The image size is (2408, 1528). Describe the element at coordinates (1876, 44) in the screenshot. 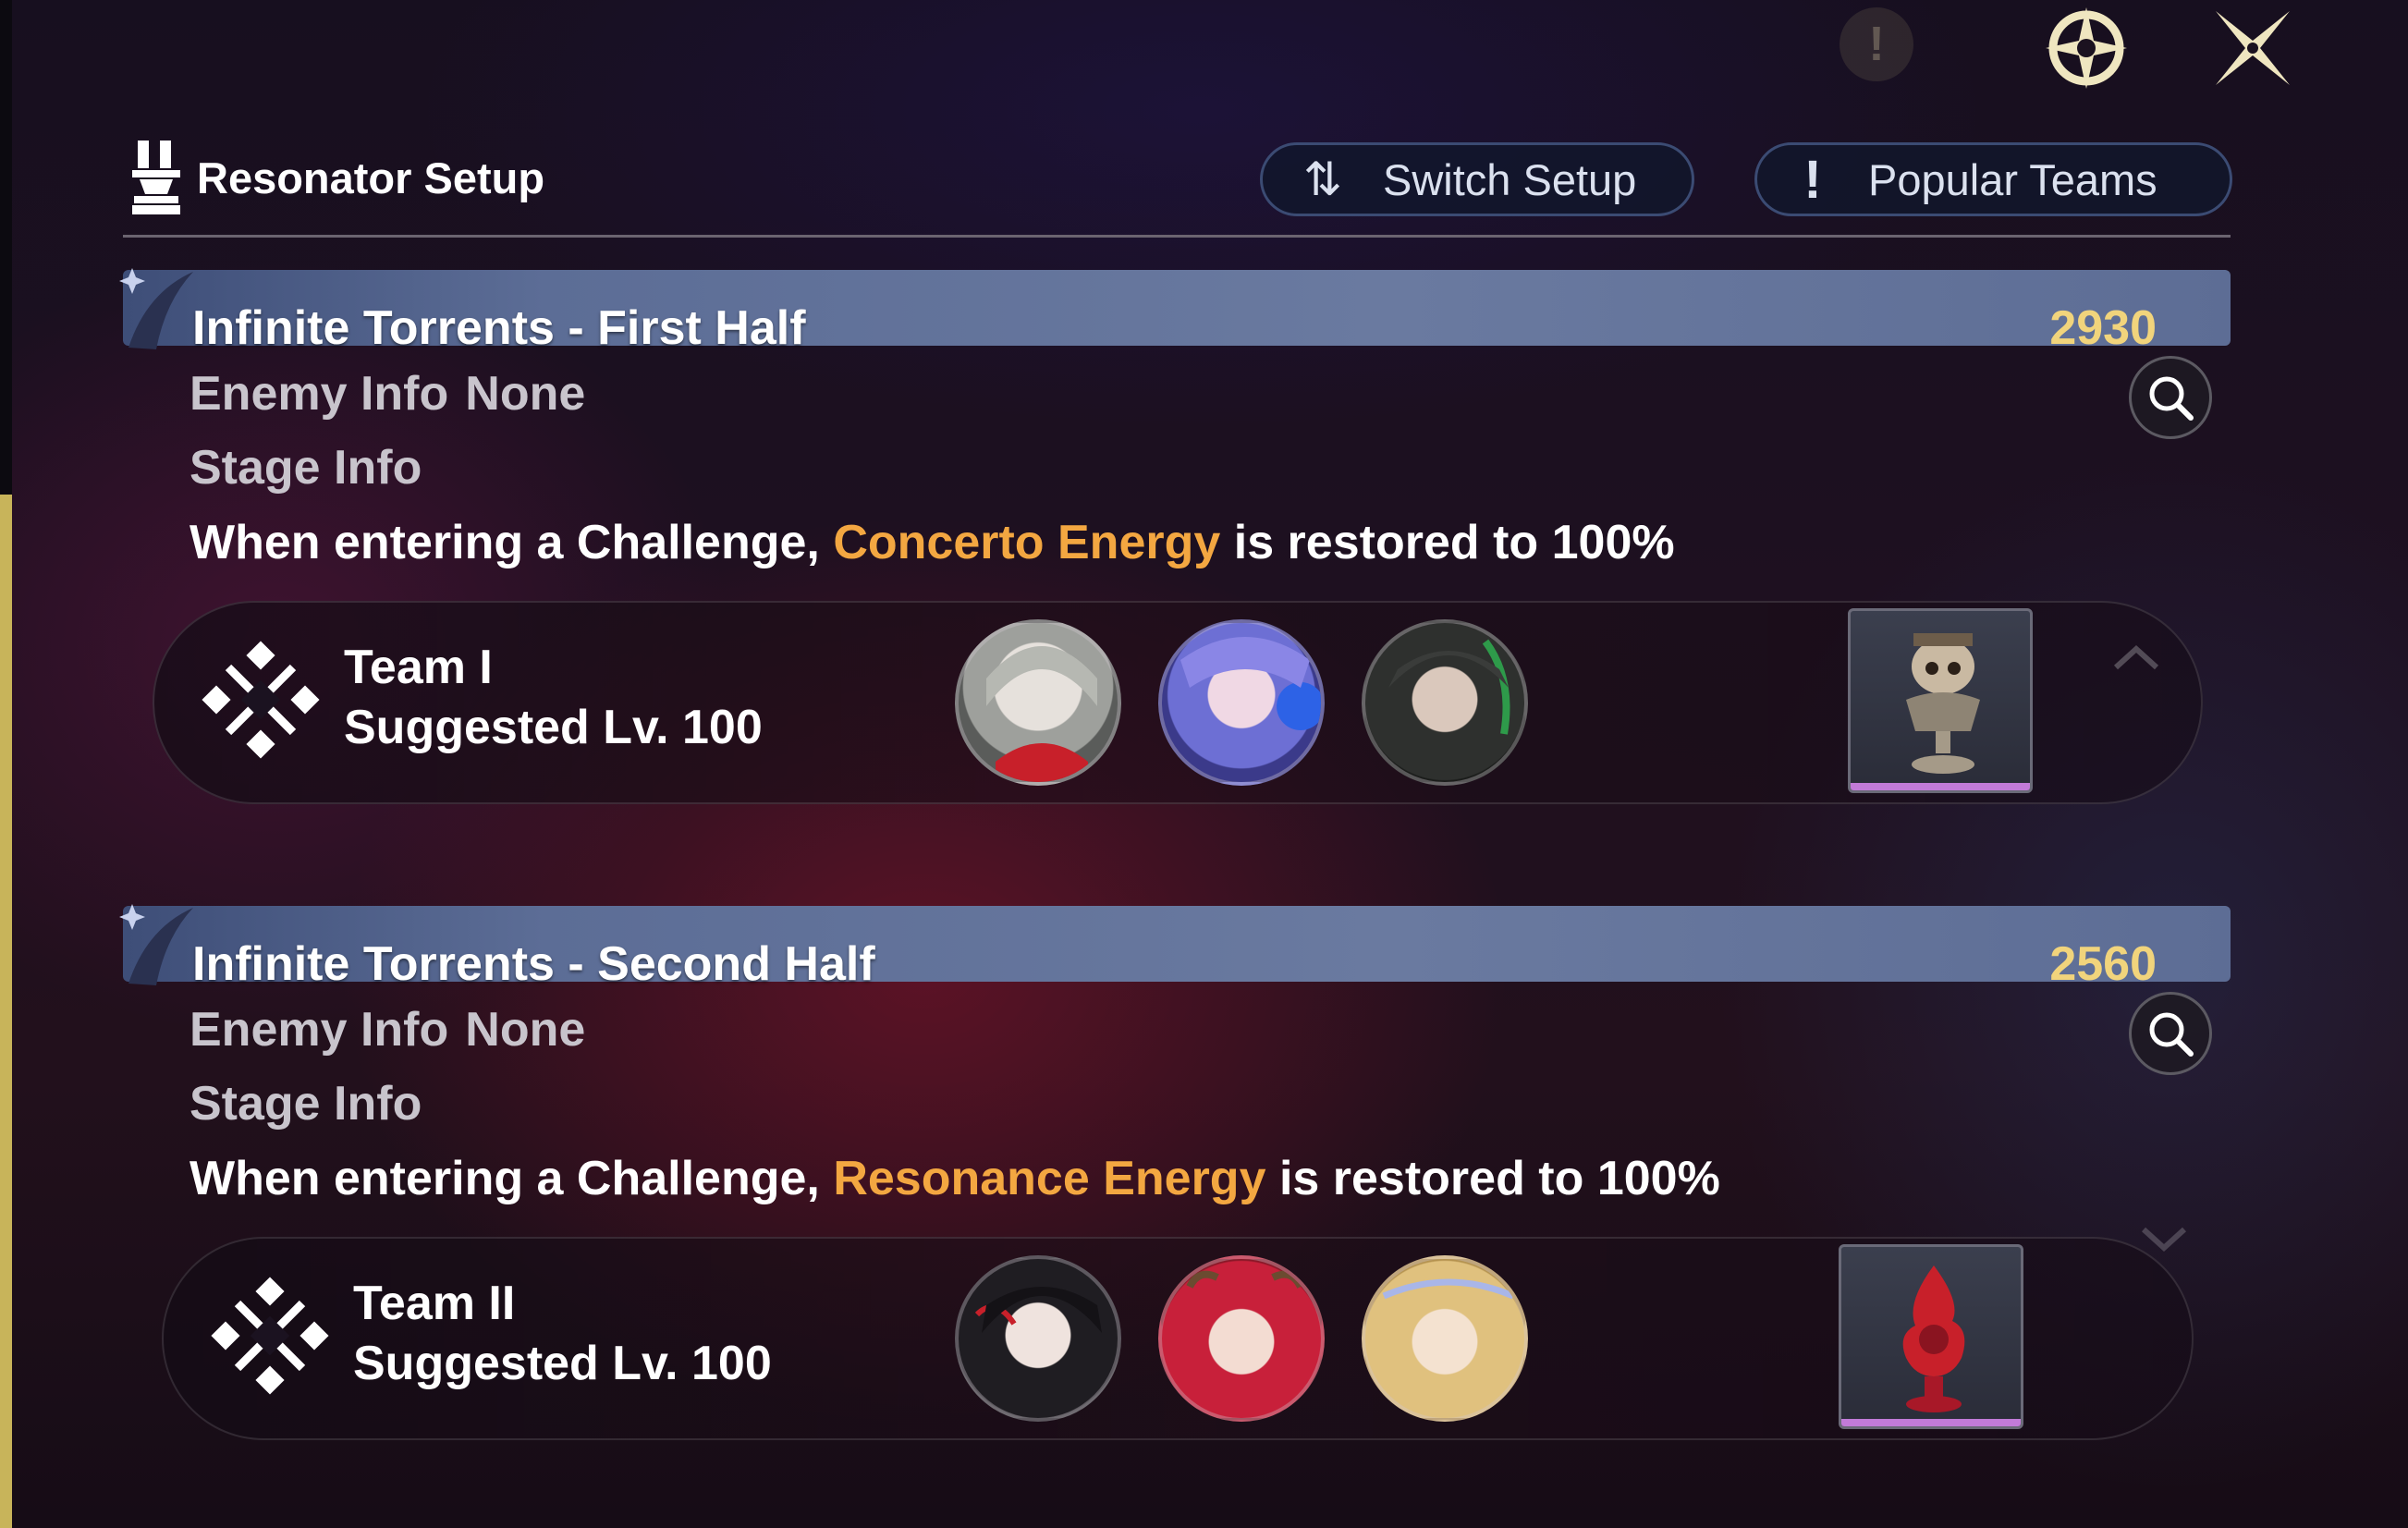

I see `info-icon: !` at that location.